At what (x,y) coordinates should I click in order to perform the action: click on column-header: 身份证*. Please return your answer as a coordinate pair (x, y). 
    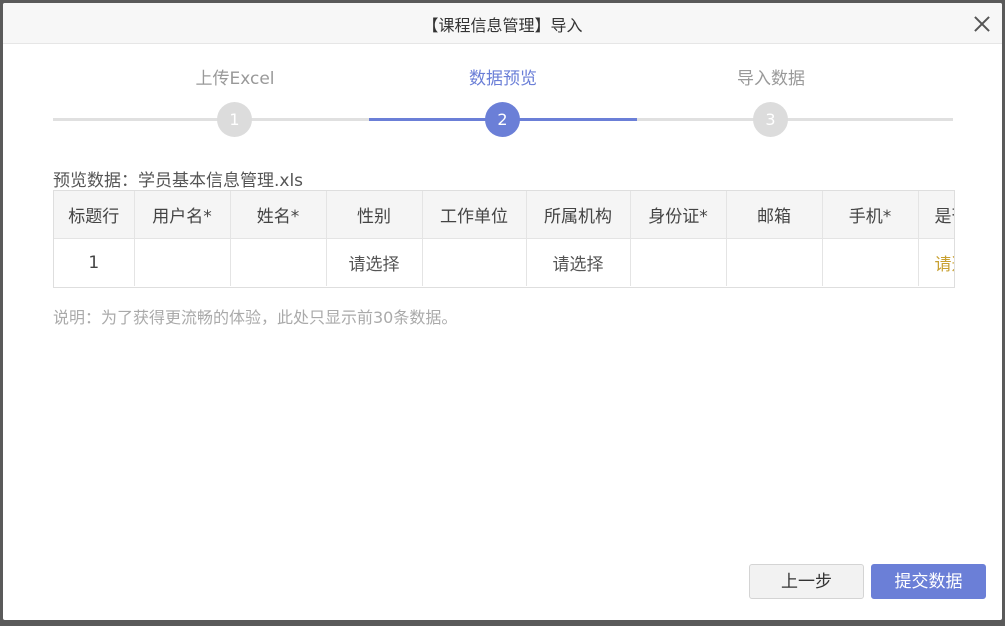
    Looking at the image, I should click on (678, 215).